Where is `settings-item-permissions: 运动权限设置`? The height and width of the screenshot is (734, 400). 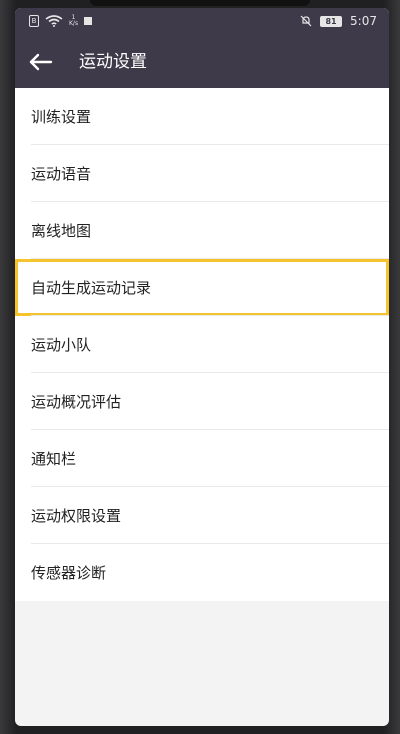
settings-item-permissions: 运动权限设置 is located at coordinates (202, 515).